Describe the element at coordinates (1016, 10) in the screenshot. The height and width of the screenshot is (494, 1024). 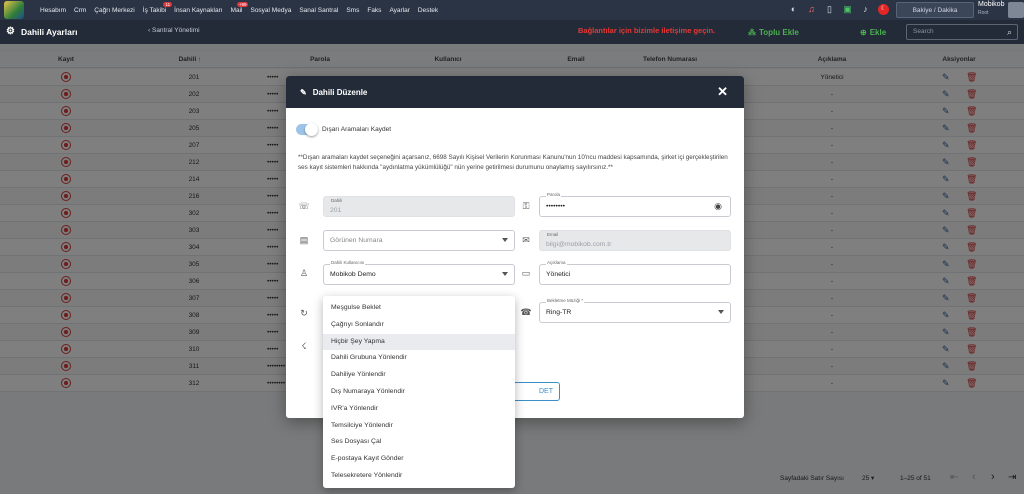
I see `avatar` at that location.